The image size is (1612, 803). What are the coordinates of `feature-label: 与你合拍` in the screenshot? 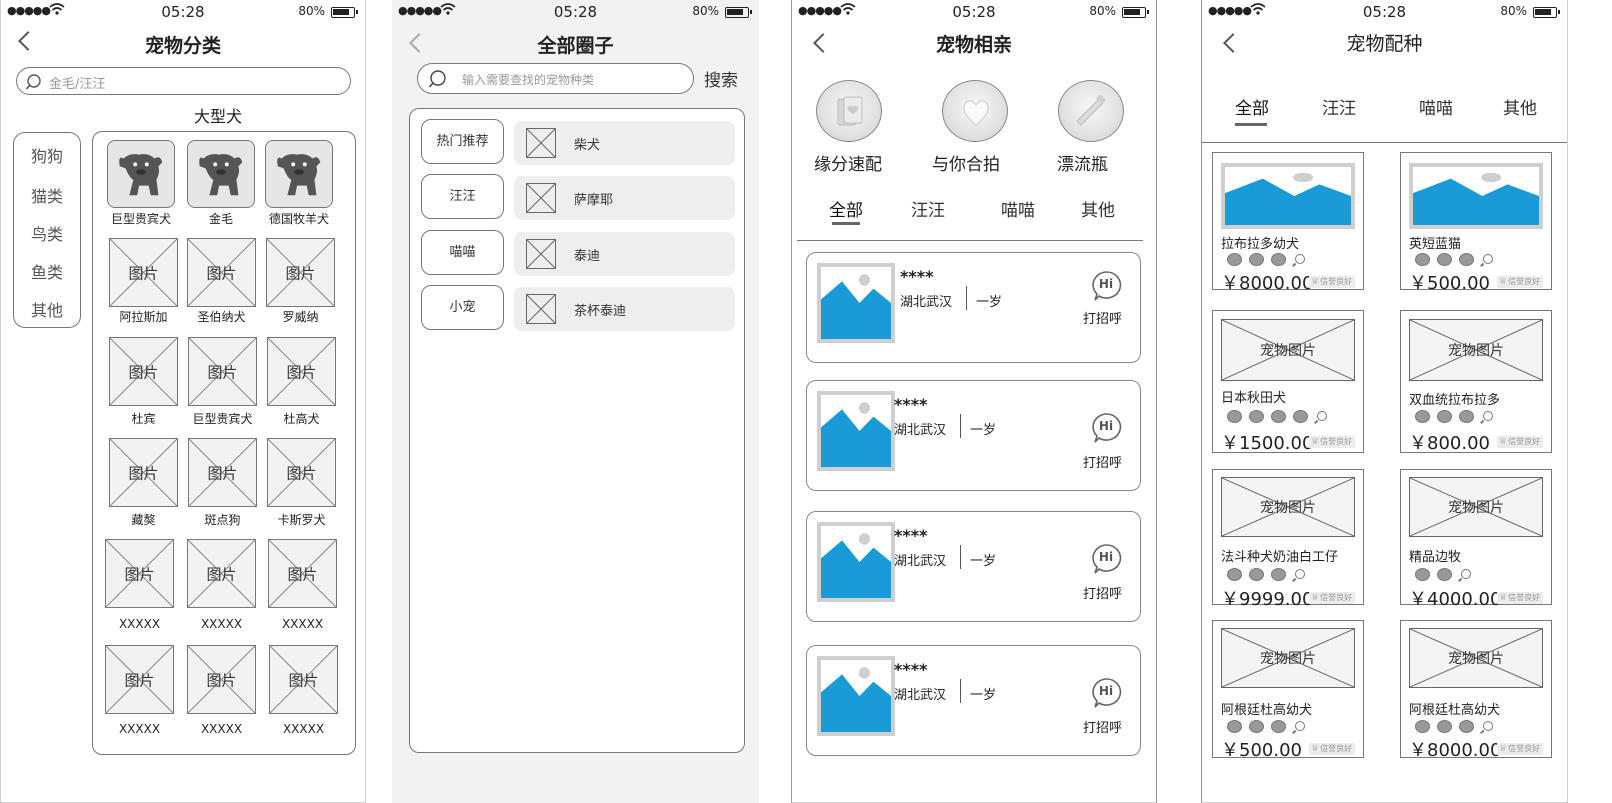 It's located at (966, 165).